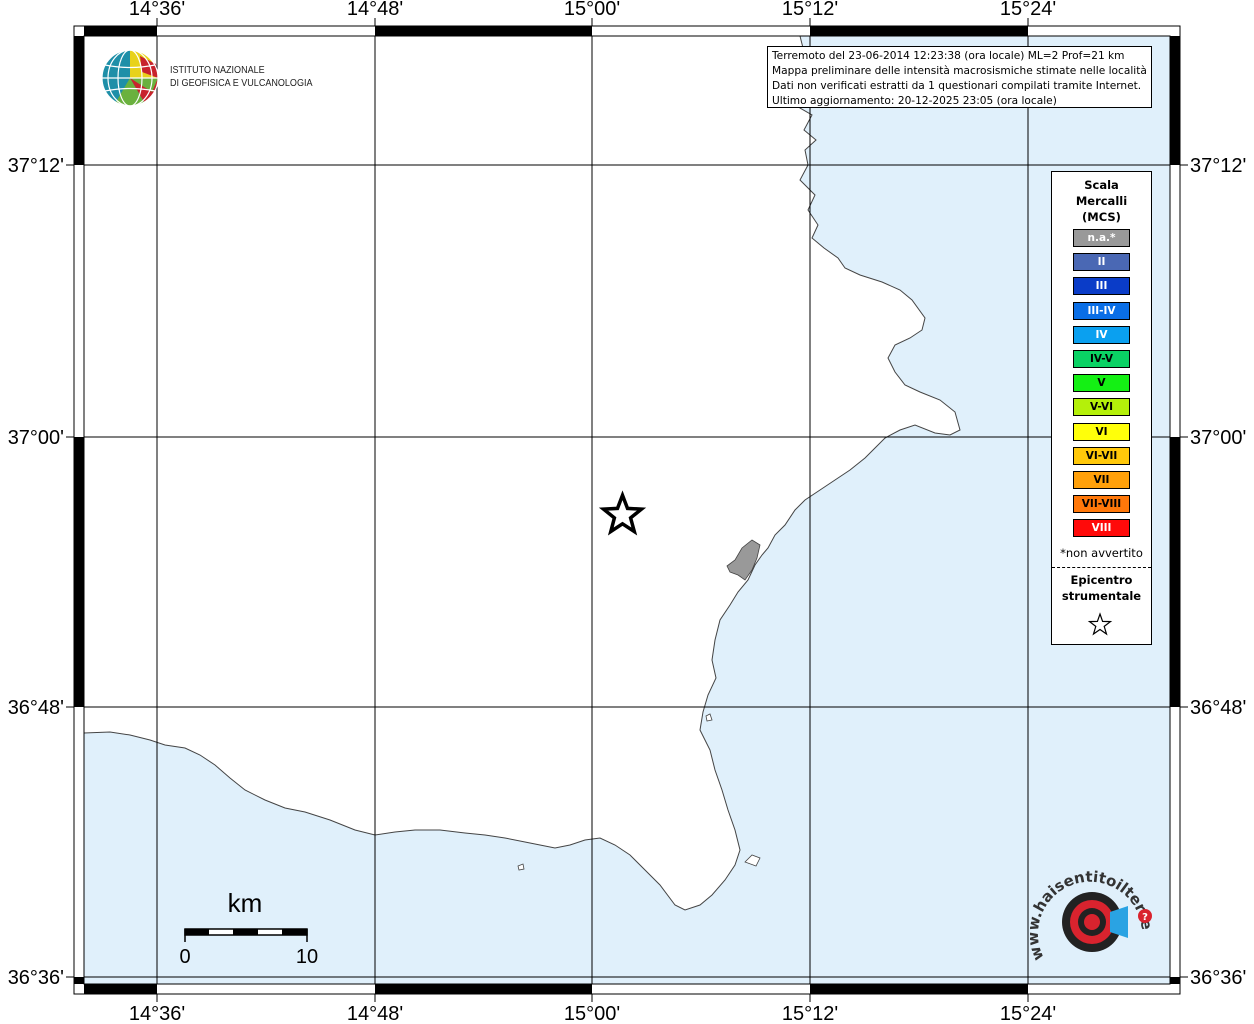 This screenshot has width=1254, height=1024. What do you see at coordinates (250, 931) in the screenshot?
I see `scale-bar: km 0 10` at bounding box center [250, 931].